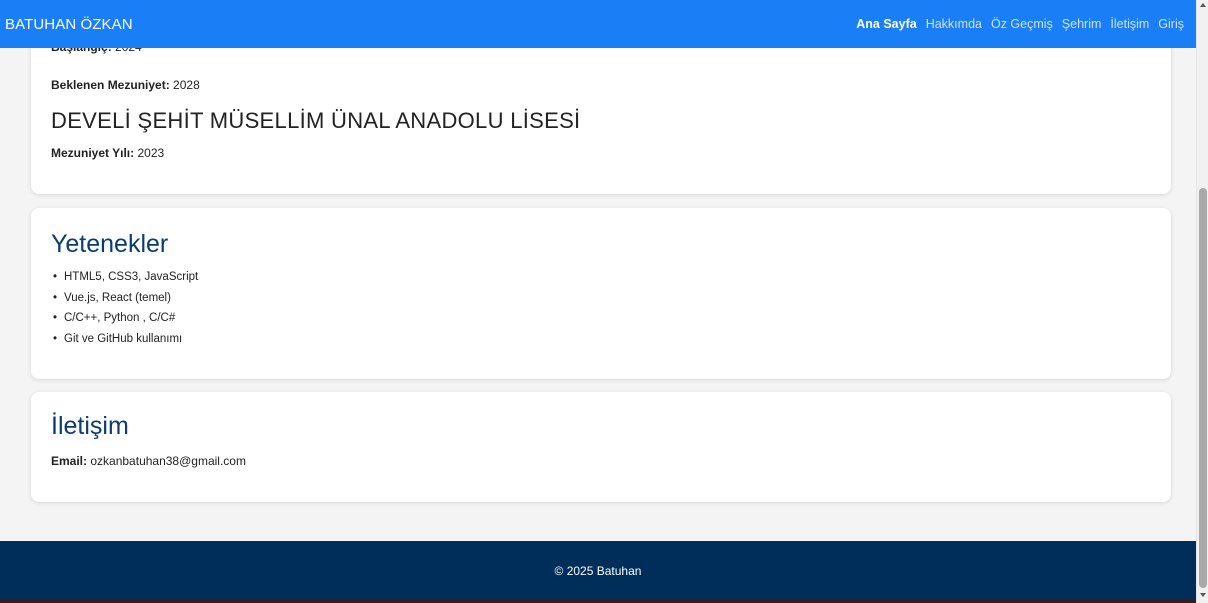 The width and height of the screenshot is (1208, 603). I want to click on scrollbar-thumb, so click(1203, 388).